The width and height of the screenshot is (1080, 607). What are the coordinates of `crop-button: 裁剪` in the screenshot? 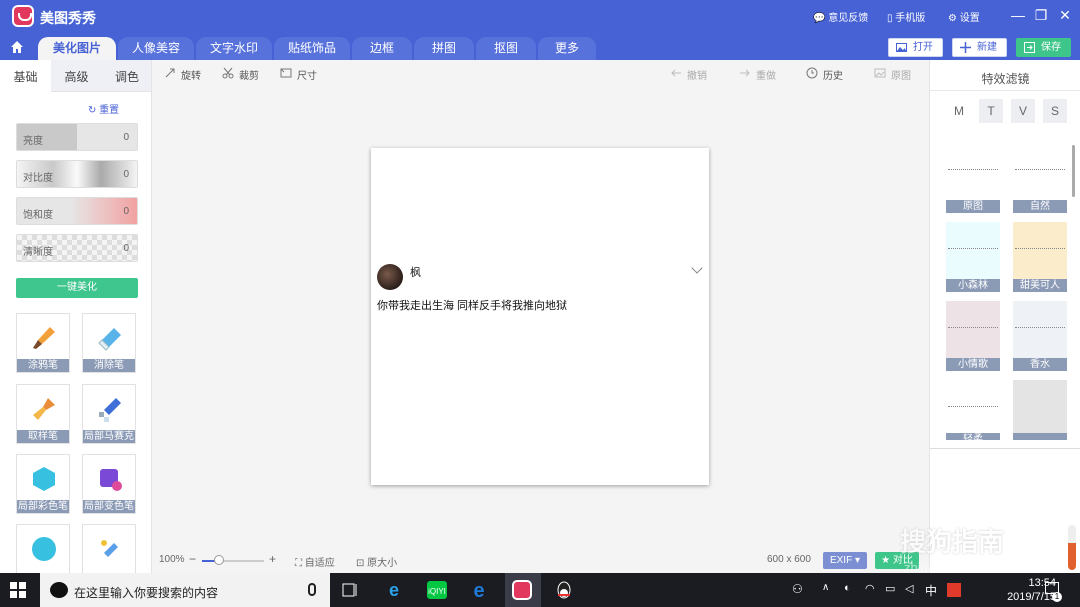 It's located at (240, 74).